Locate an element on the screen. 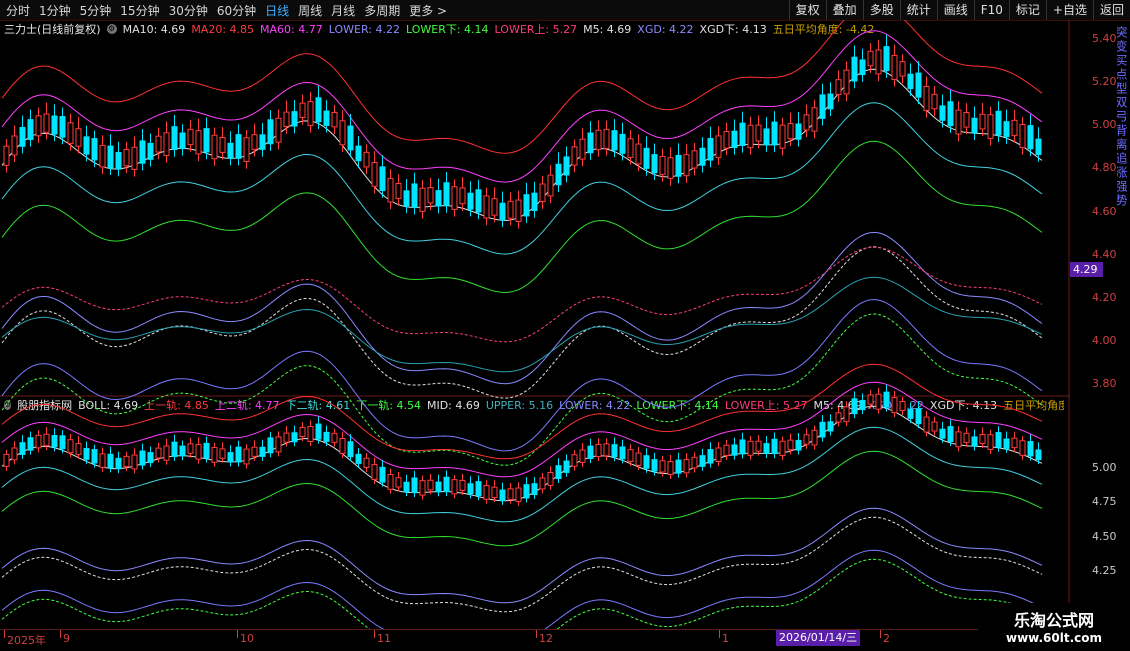  axis-tick: 5.40 is located at coordinates (1104, 38).